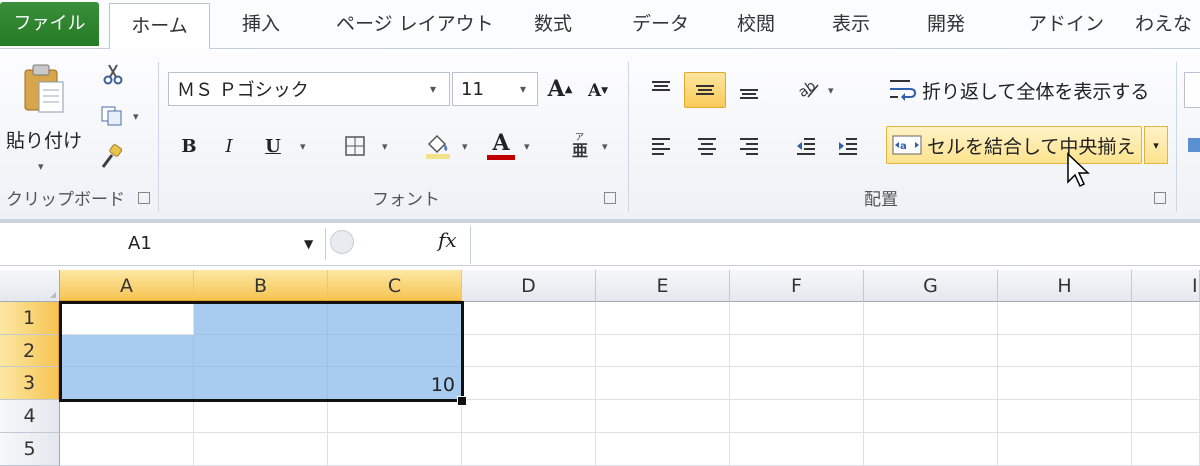  What do you see at coordinates (273, 146) in the screenshot?
I see `underline-button: U` at bounding box center [273, 146].